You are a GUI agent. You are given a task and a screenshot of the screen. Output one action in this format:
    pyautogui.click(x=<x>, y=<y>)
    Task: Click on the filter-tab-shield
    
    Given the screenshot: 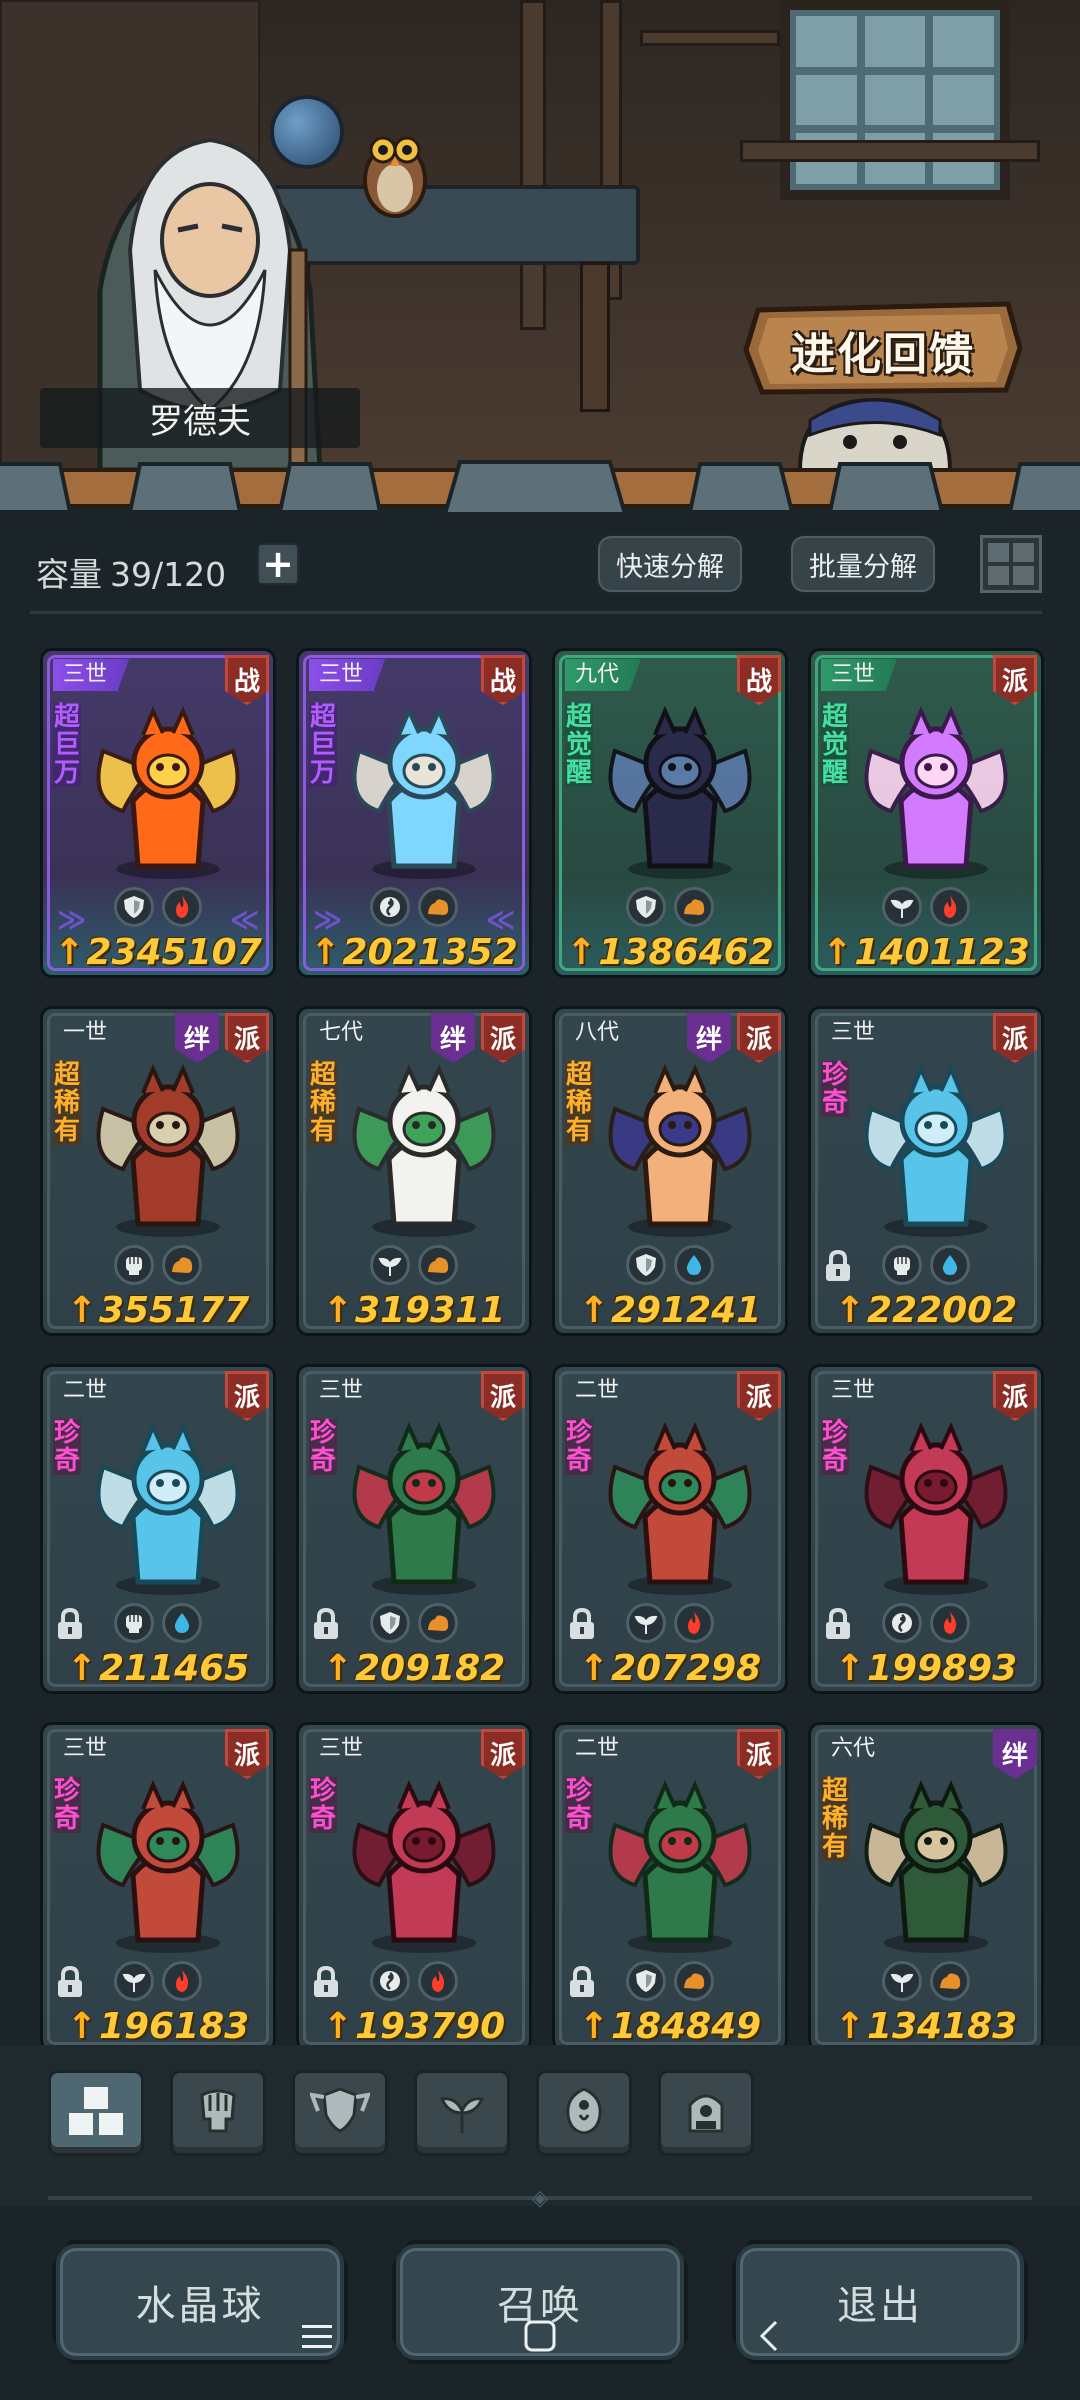 What is the action you would take?
    pyautogui.click(x=340, y=2113)
    